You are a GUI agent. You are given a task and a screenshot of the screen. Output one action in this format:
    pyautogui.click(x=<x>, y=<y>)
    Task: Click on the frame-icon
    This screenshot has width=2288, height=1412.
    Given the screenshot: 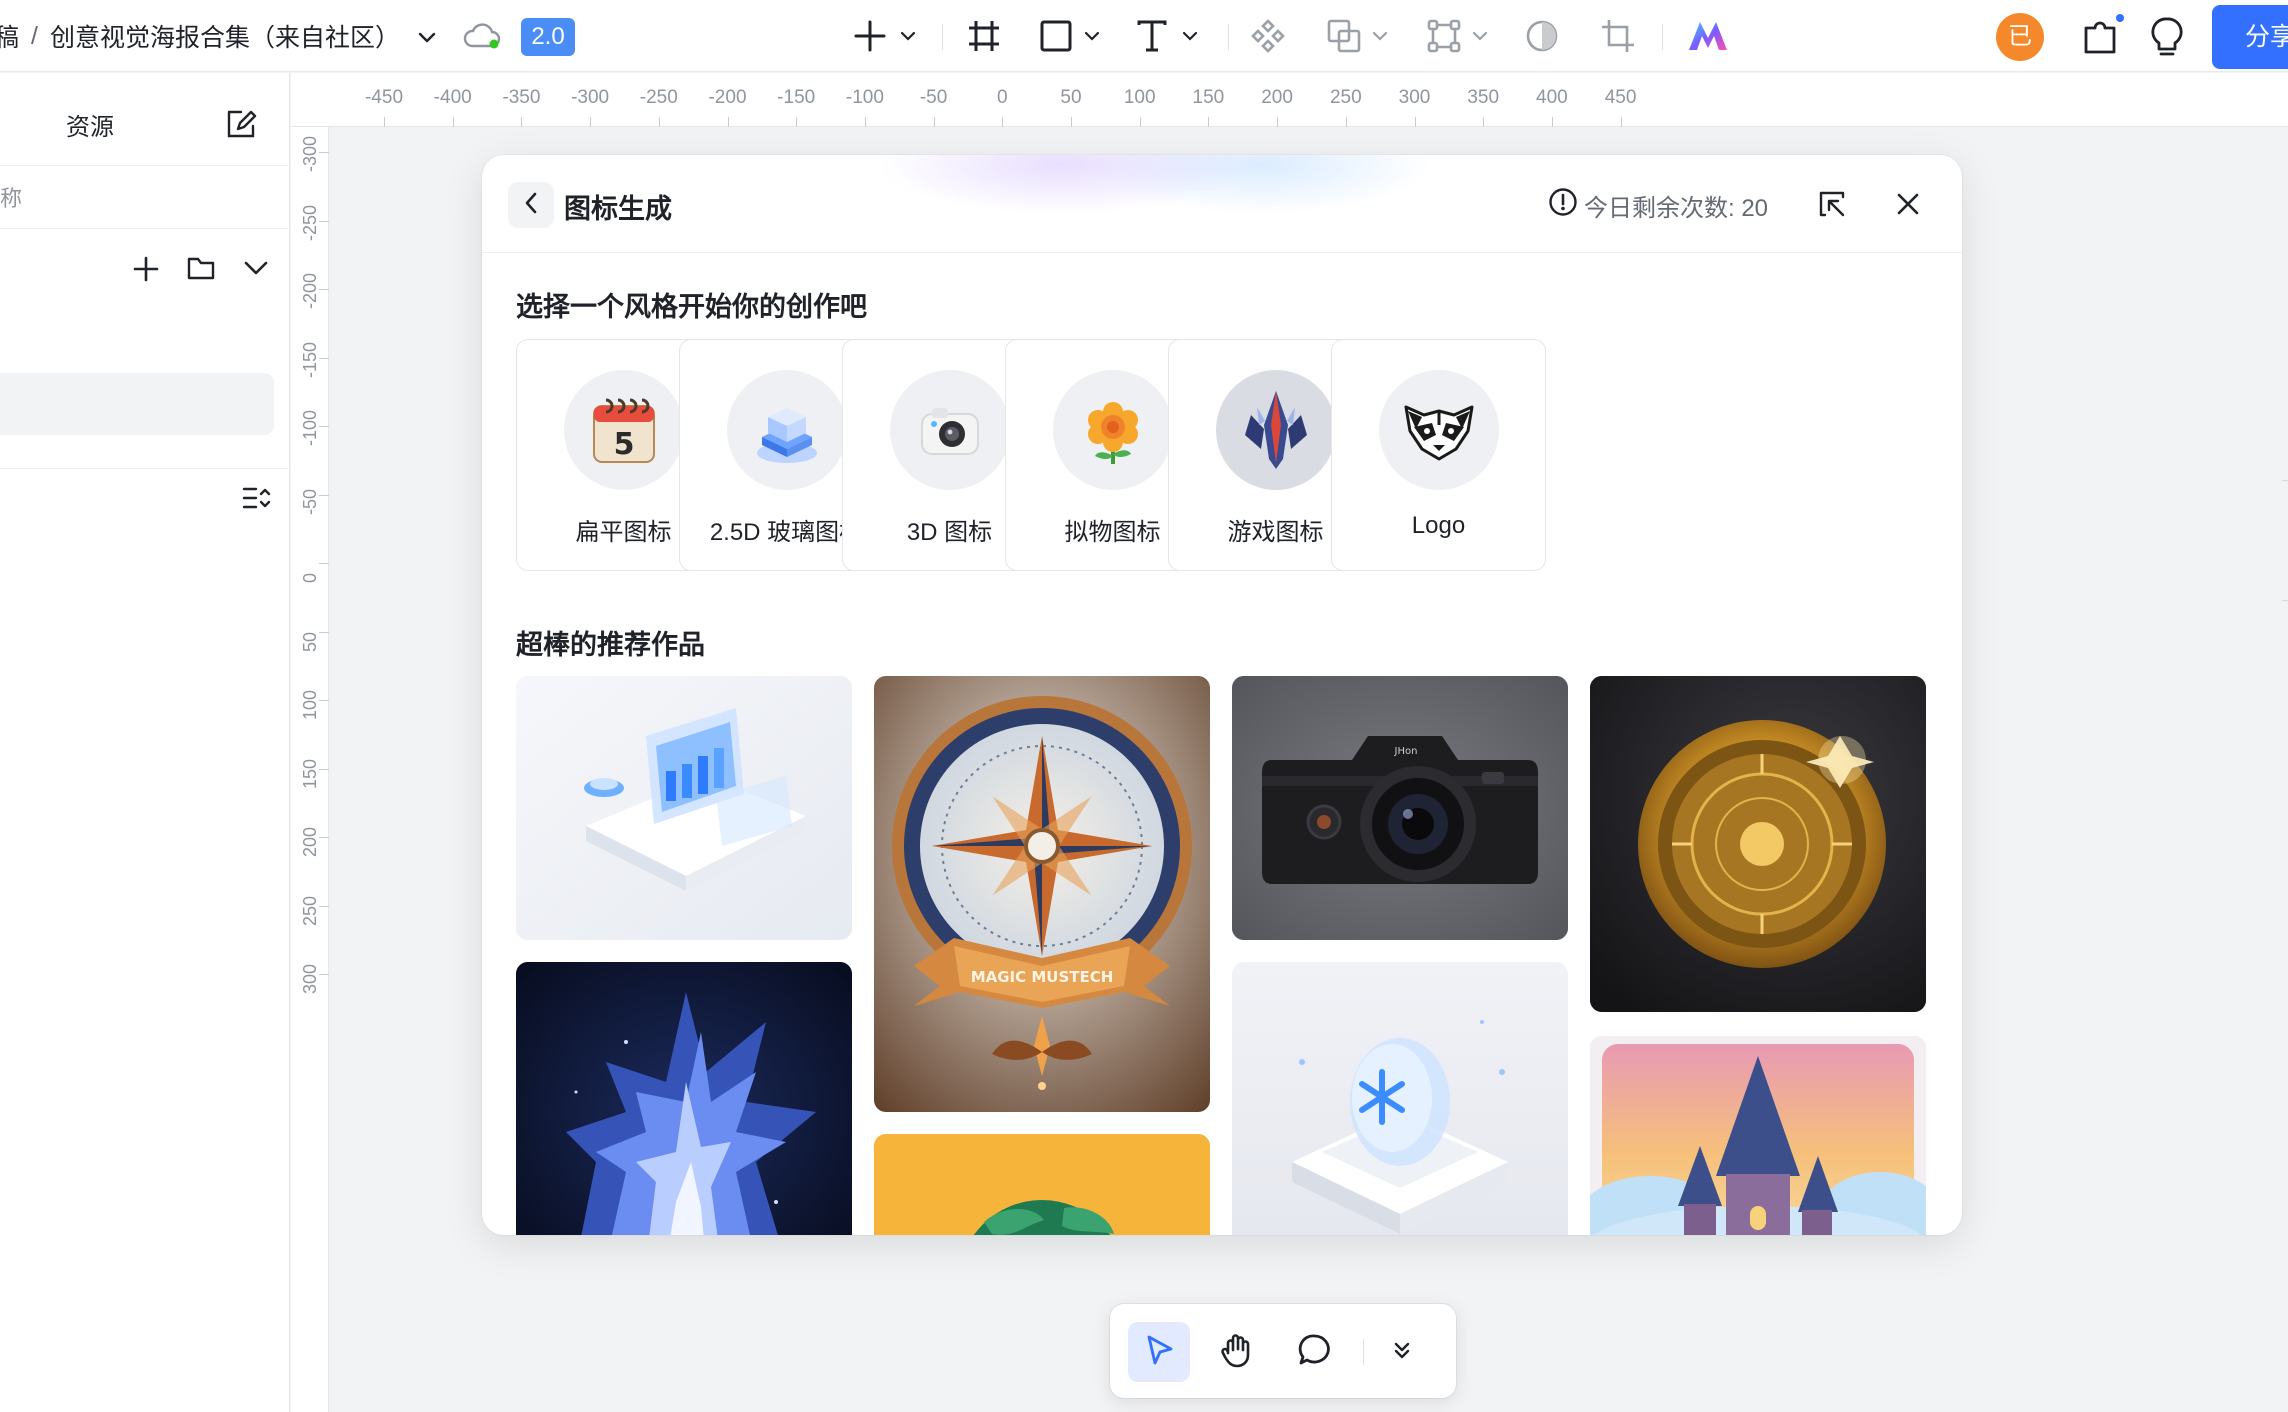 What is the action you would take?
    pyautogui.click(x=984, y=36)
    